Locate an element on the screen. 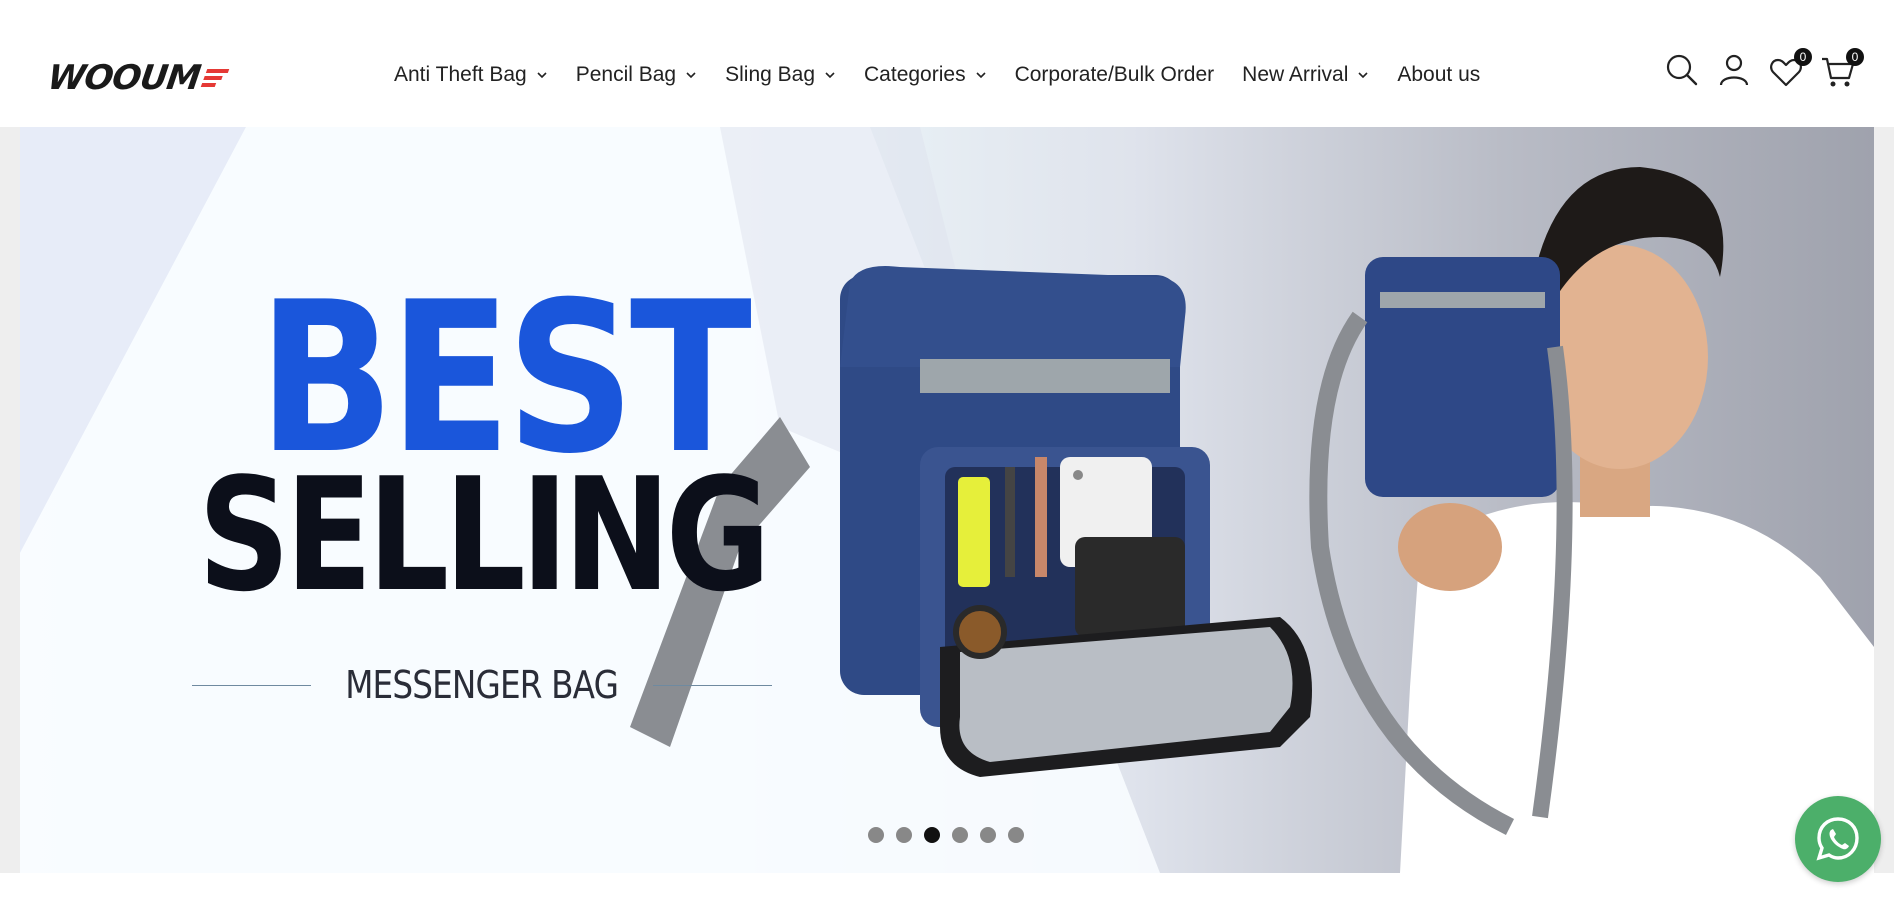 Image resolution: width=1894 pixels, height=906 pixels. nav-label: New Arrival is located at coordinates (1295, 74).